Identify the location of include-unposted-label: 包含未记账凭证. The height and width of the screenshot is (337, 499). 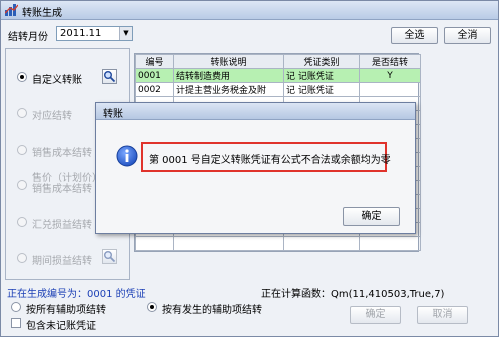
(61, 324).